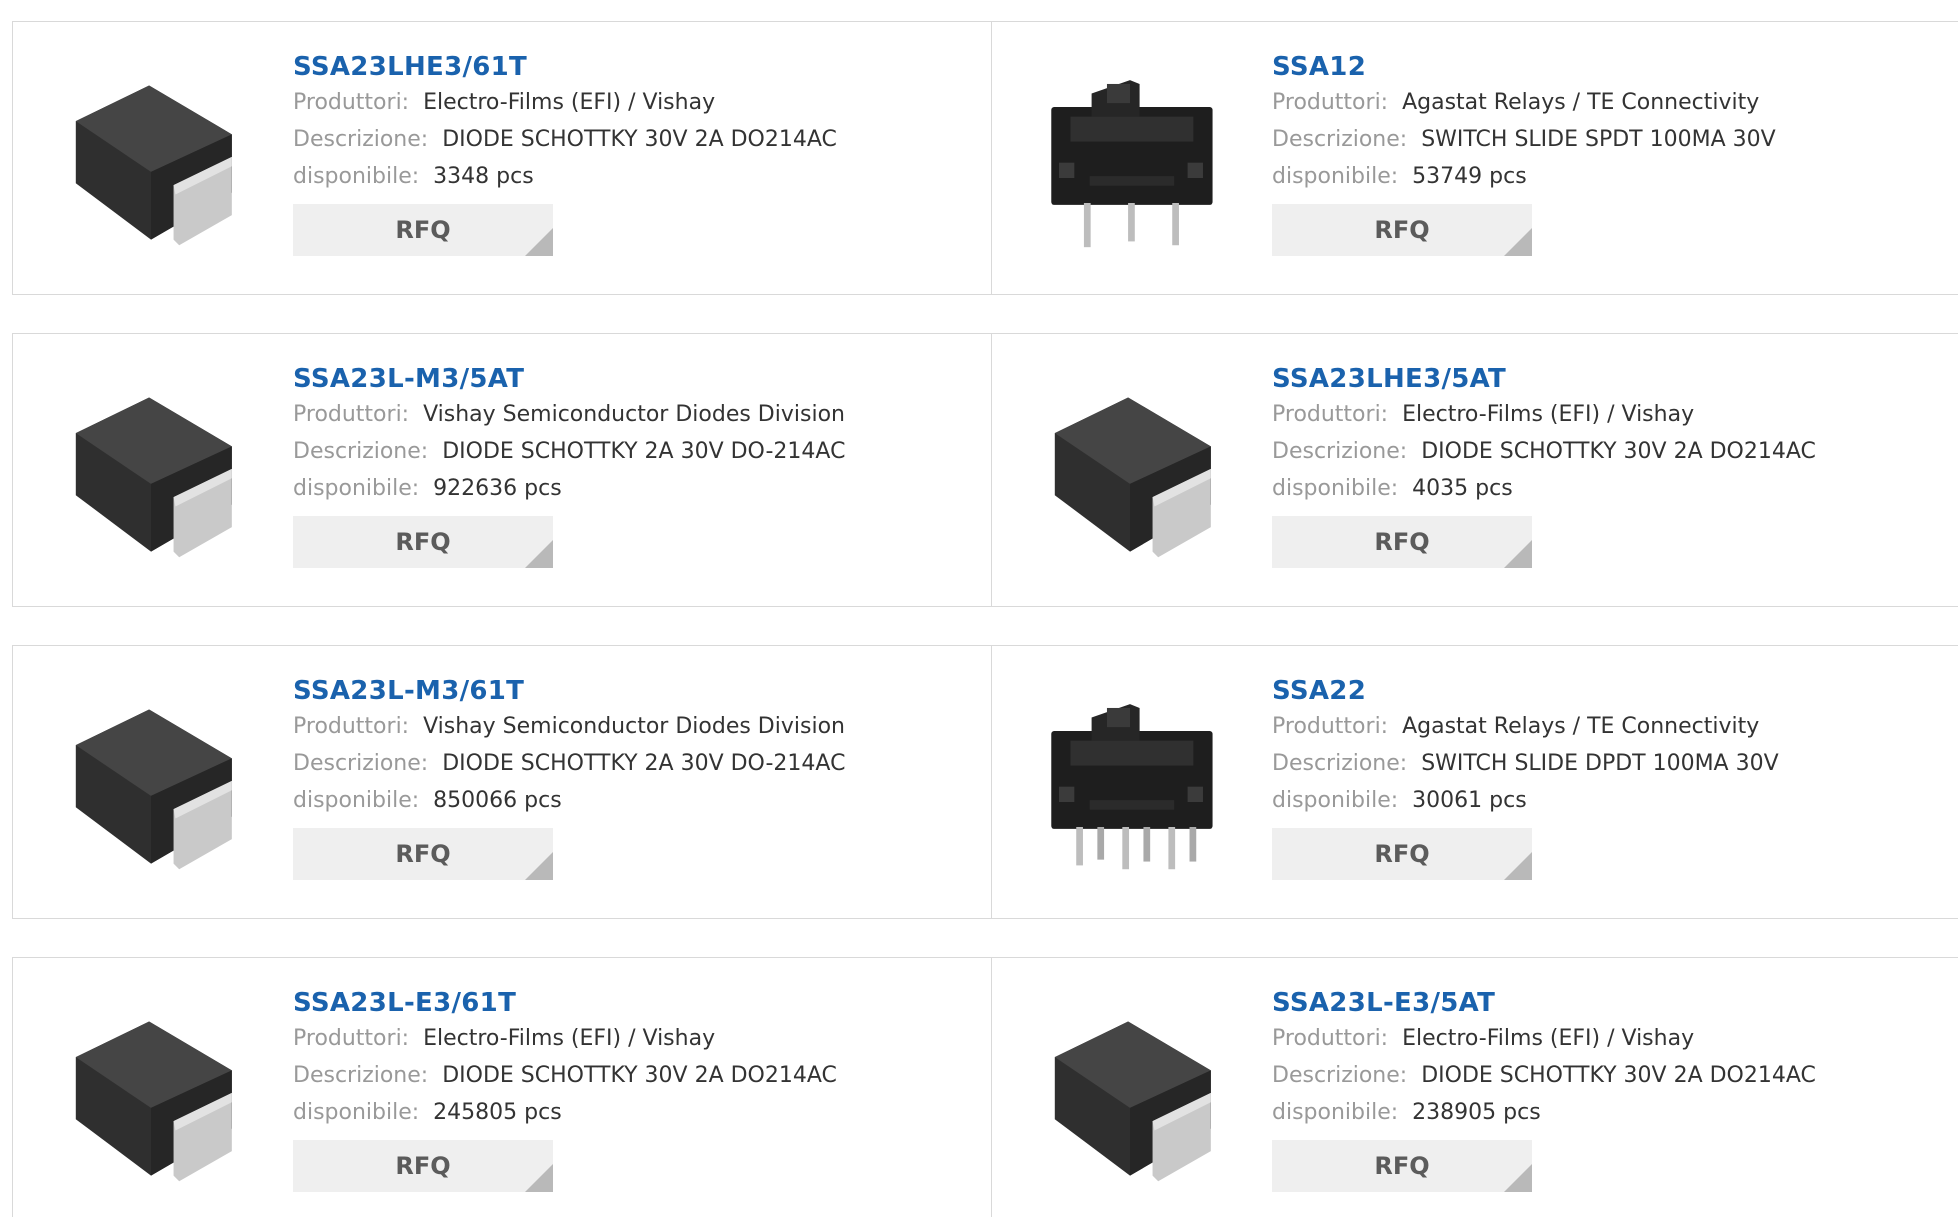 The image size is (1958, 1217). Describe the element at coordinates (633, 1003) in the screenshot. I see `part-number-link: SSA23L-E3/61T` at that location.